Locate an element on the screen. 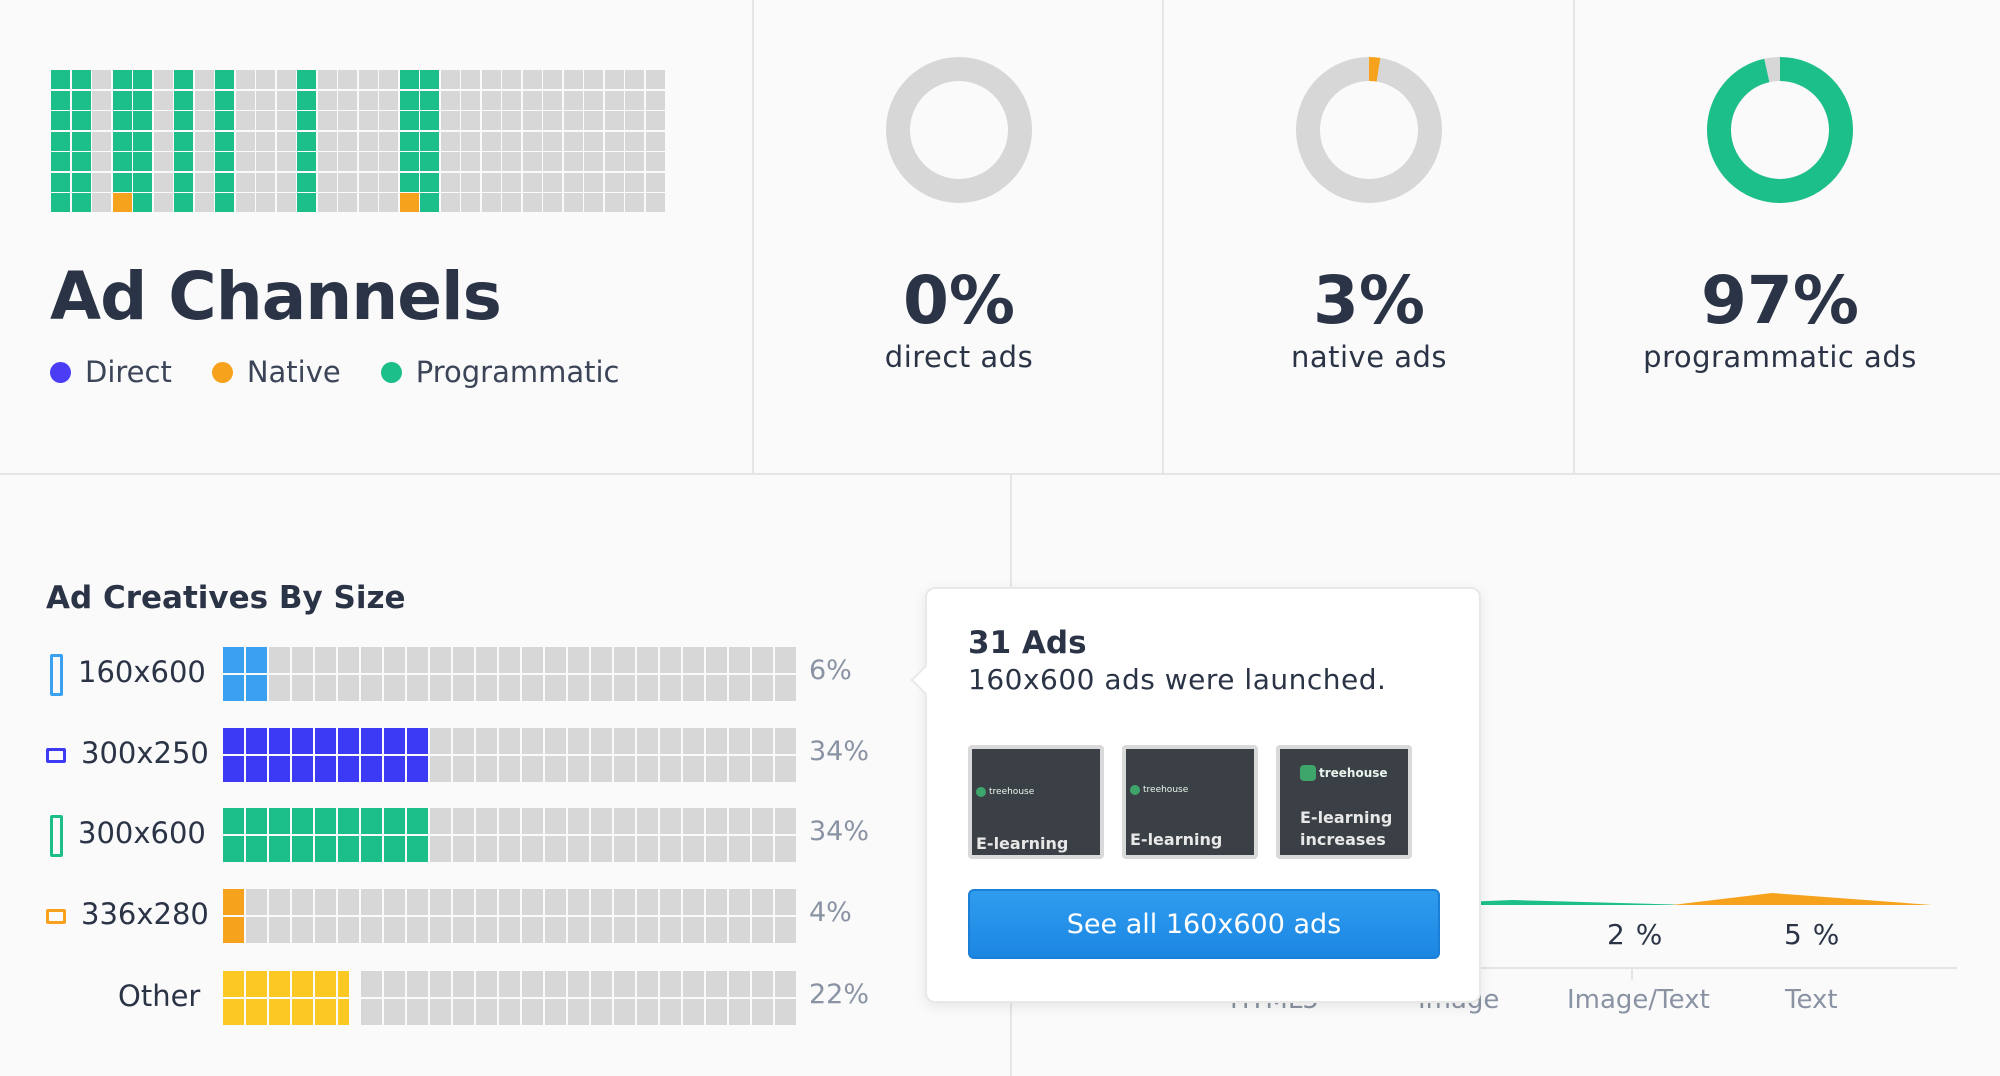  size-row-300x600: 300x600 34% is located at coordinates (464, 836).